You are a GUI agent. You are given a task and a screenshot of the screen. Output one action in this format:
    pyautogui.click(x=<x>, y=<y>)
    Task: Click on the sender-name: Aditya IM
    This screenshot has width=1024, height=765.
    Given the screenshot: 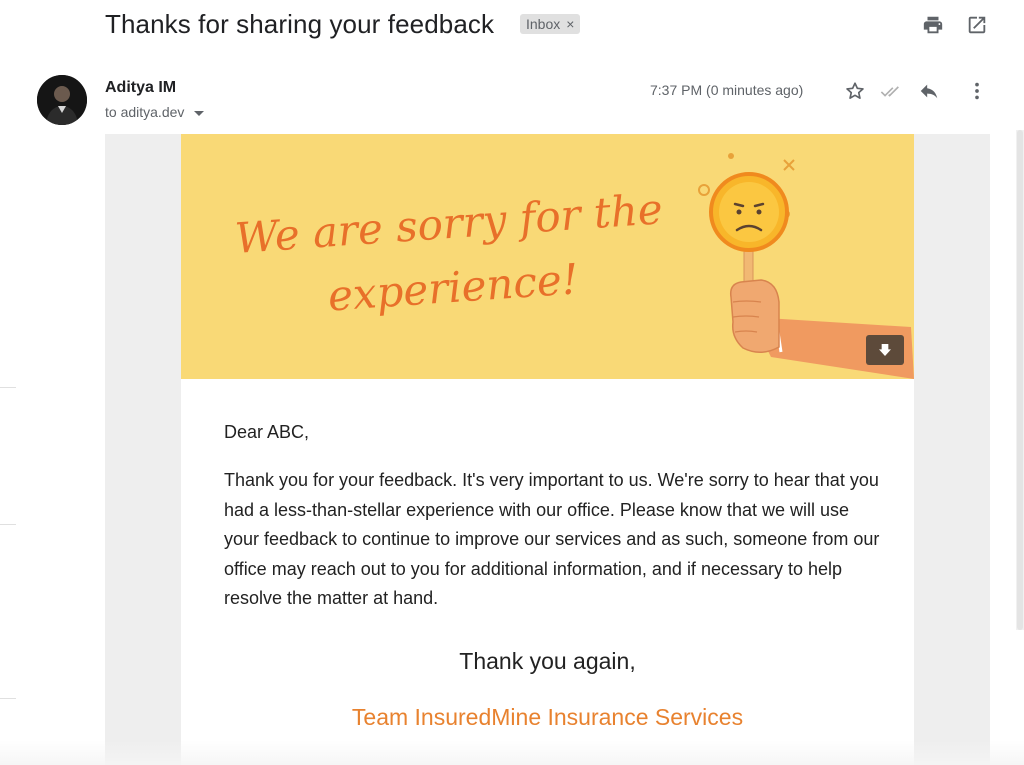 What is the action you would take?
    pyautogui.click(x=140, y=88)
    